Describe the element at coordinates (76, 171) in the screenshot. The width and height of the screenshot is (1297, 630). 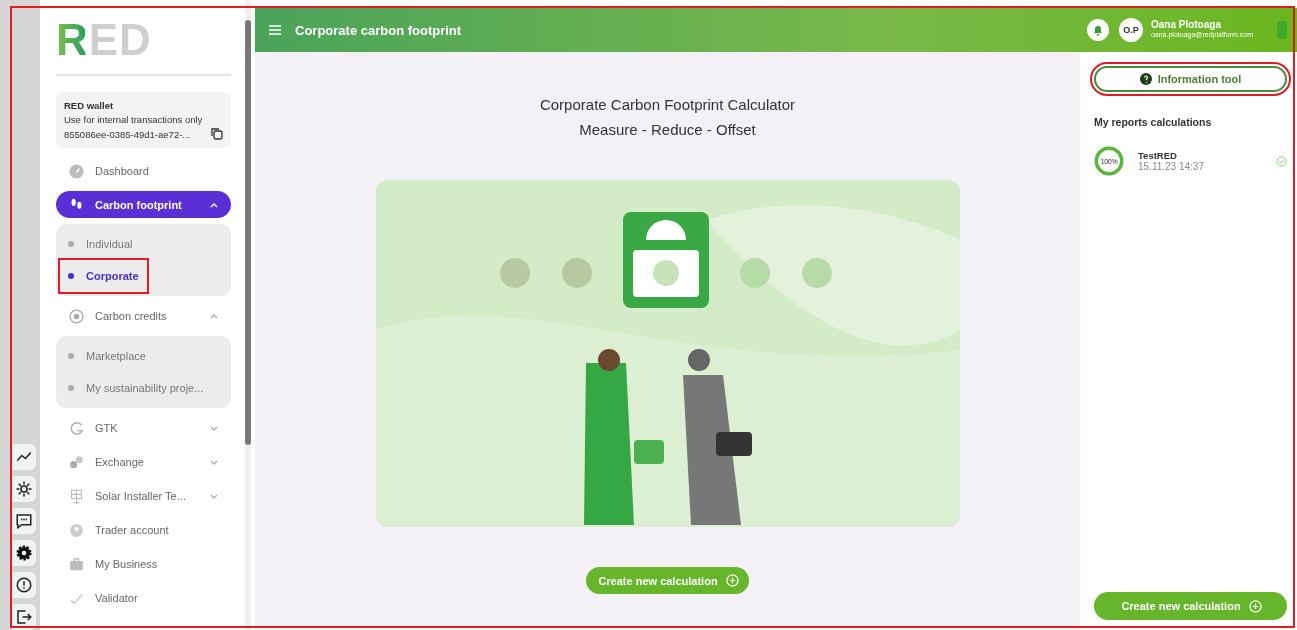
I see `gauge-icon` at that location.